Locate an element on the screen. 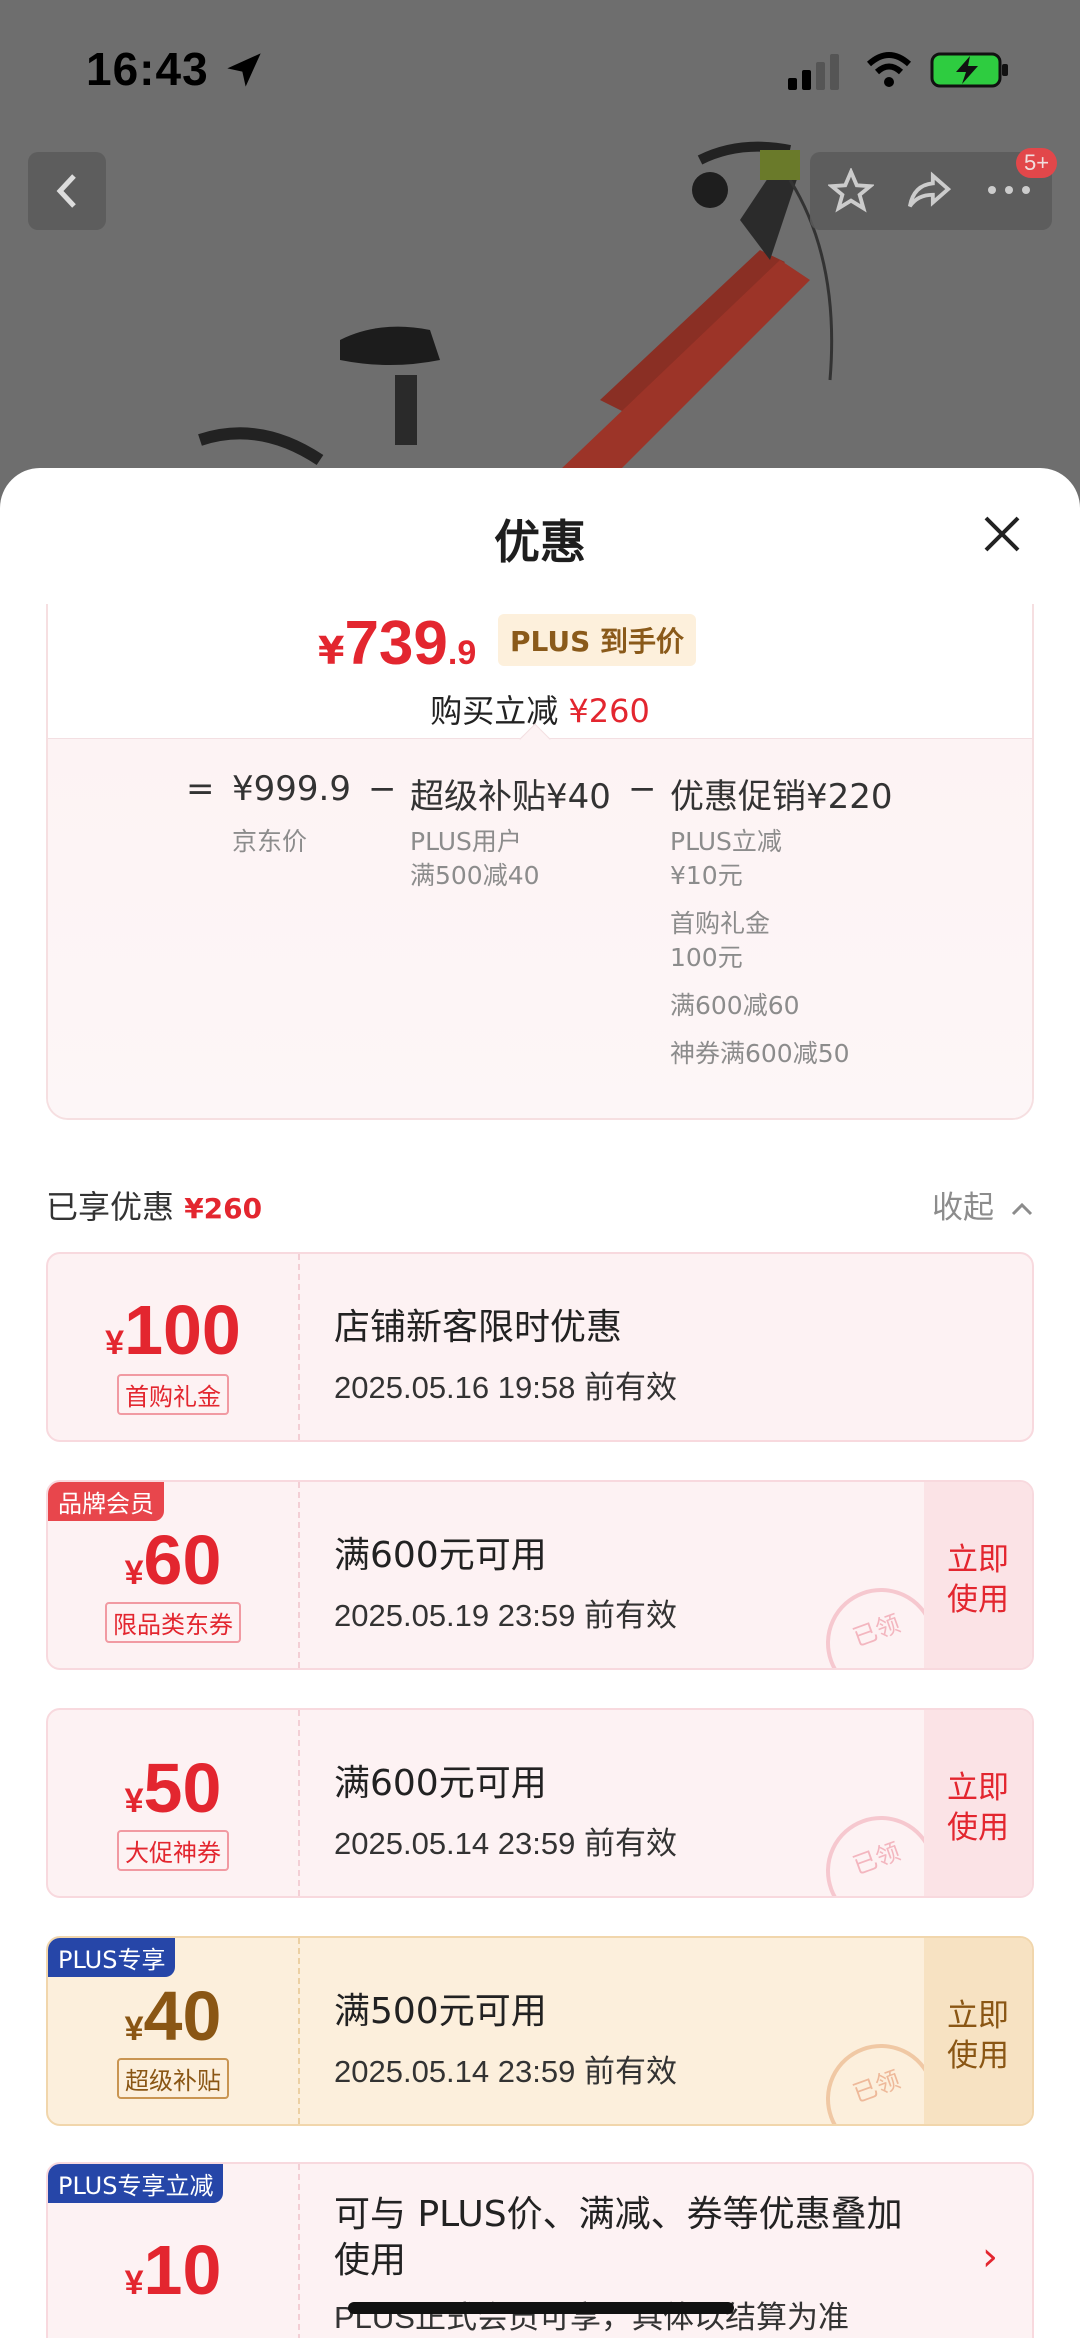 This screenshot has height=2338, width=1080. price-summary-top: ¥739.9 PLUS 到手价 购买立减 ¥260 is located at coordinates (540, 671).